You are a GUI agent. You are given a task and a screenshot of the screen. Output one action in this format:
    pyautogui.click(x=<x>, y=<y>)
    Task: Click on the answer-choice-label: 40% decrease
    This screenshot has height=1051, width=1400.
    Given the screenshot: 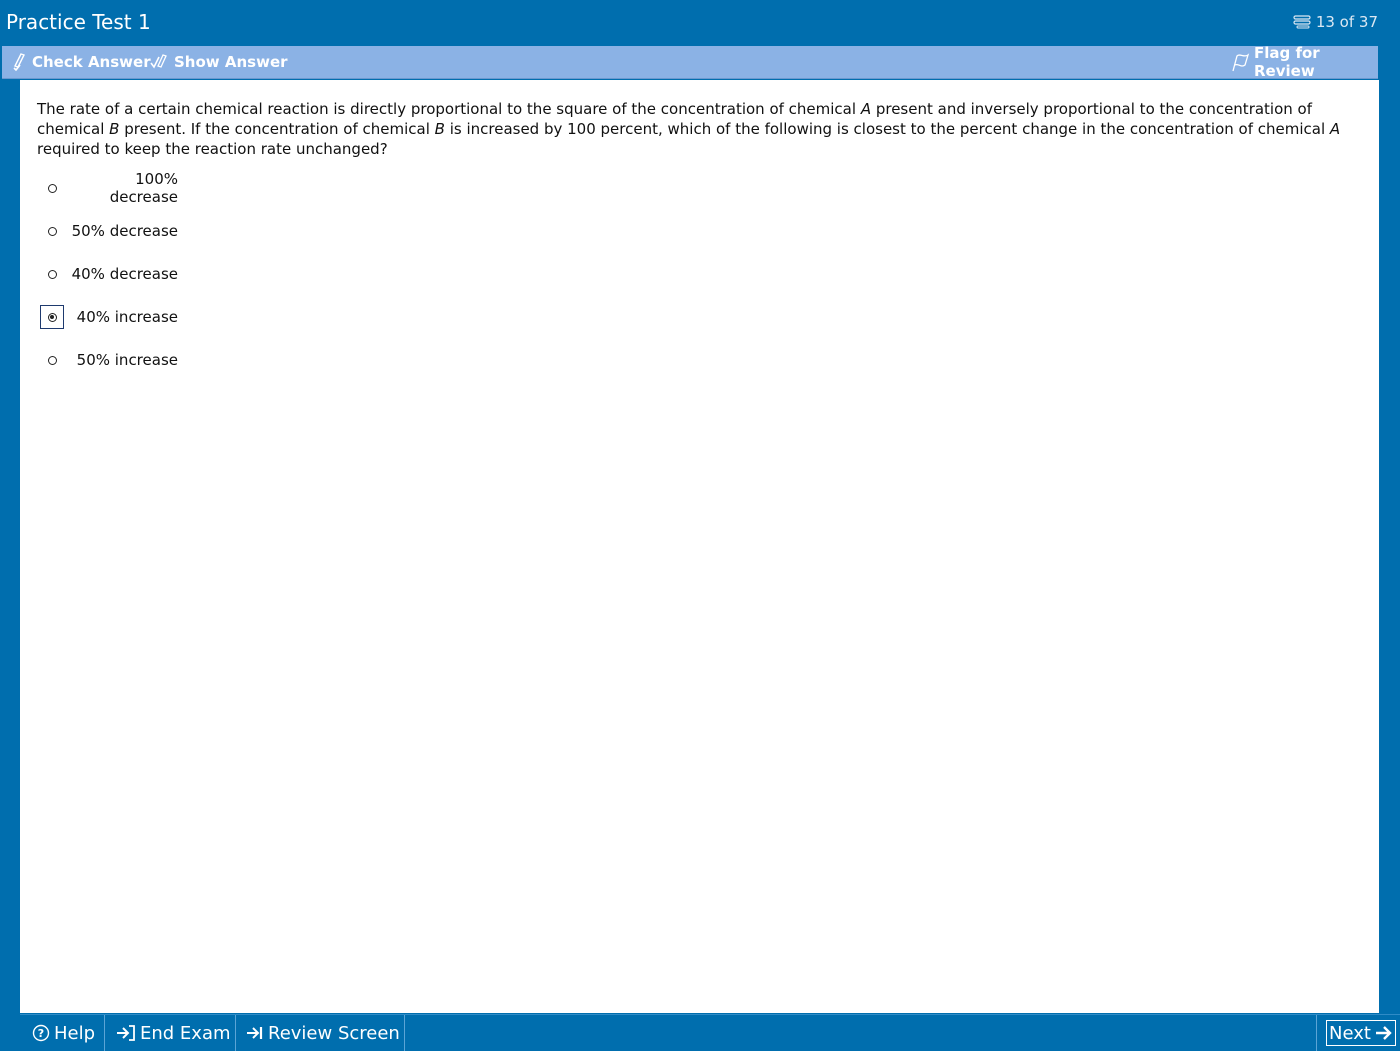 What is the action you would take?
    pyautogui.click(x=124, y=274)
    